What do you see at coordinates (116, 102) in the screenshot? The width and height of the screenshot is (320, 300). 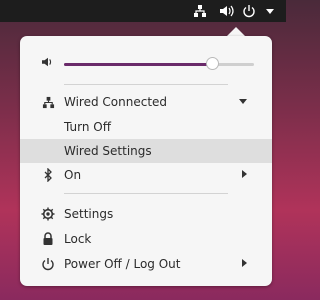 I see `network-label: Wired Connected` at bounding box center [116, 102].